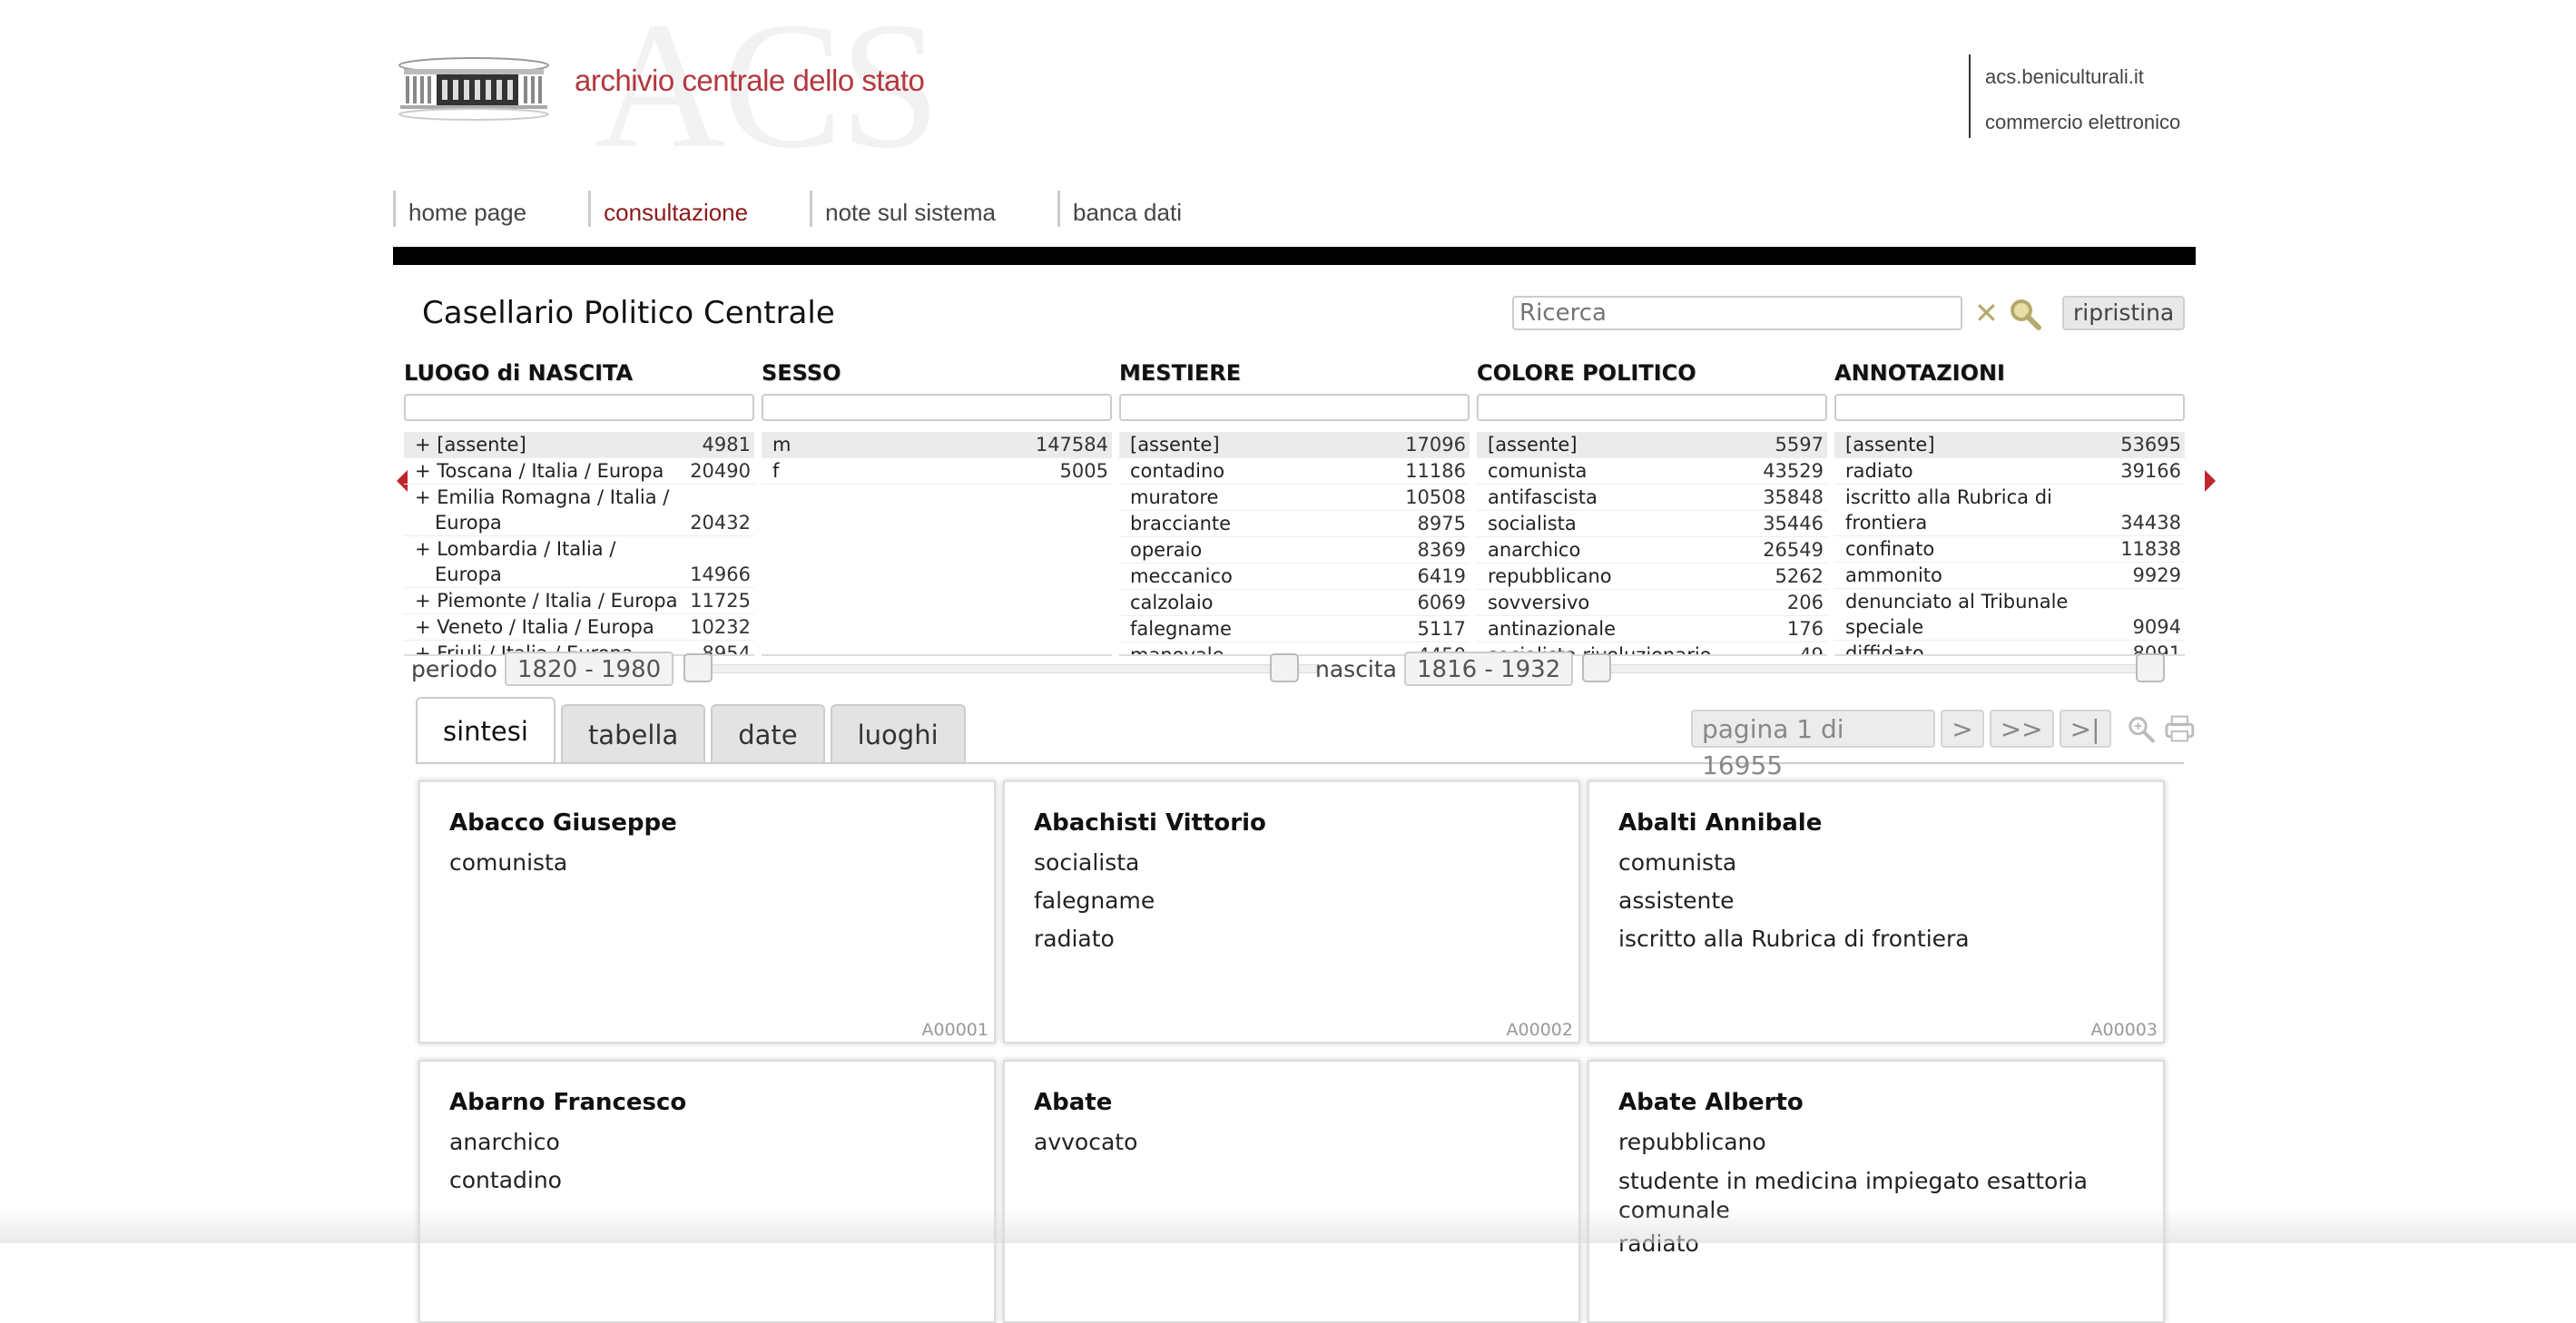 Image resolution: width=2576 pixels, height=1323 pixels. I want to click on facet-row: calzolaio 6069, so click(1294, 603).